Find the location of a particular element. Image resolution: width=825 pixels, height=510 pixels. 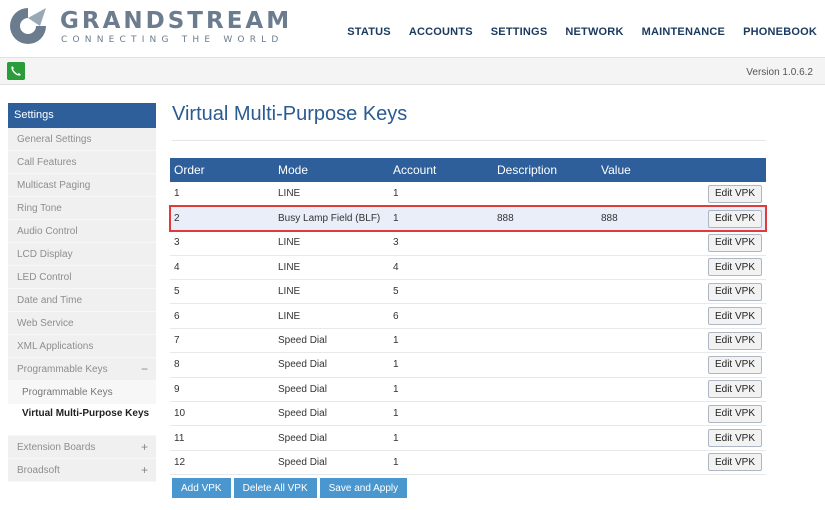

sidebar-item-date-and-time: Date and Time is located at coordinates (82, 300).